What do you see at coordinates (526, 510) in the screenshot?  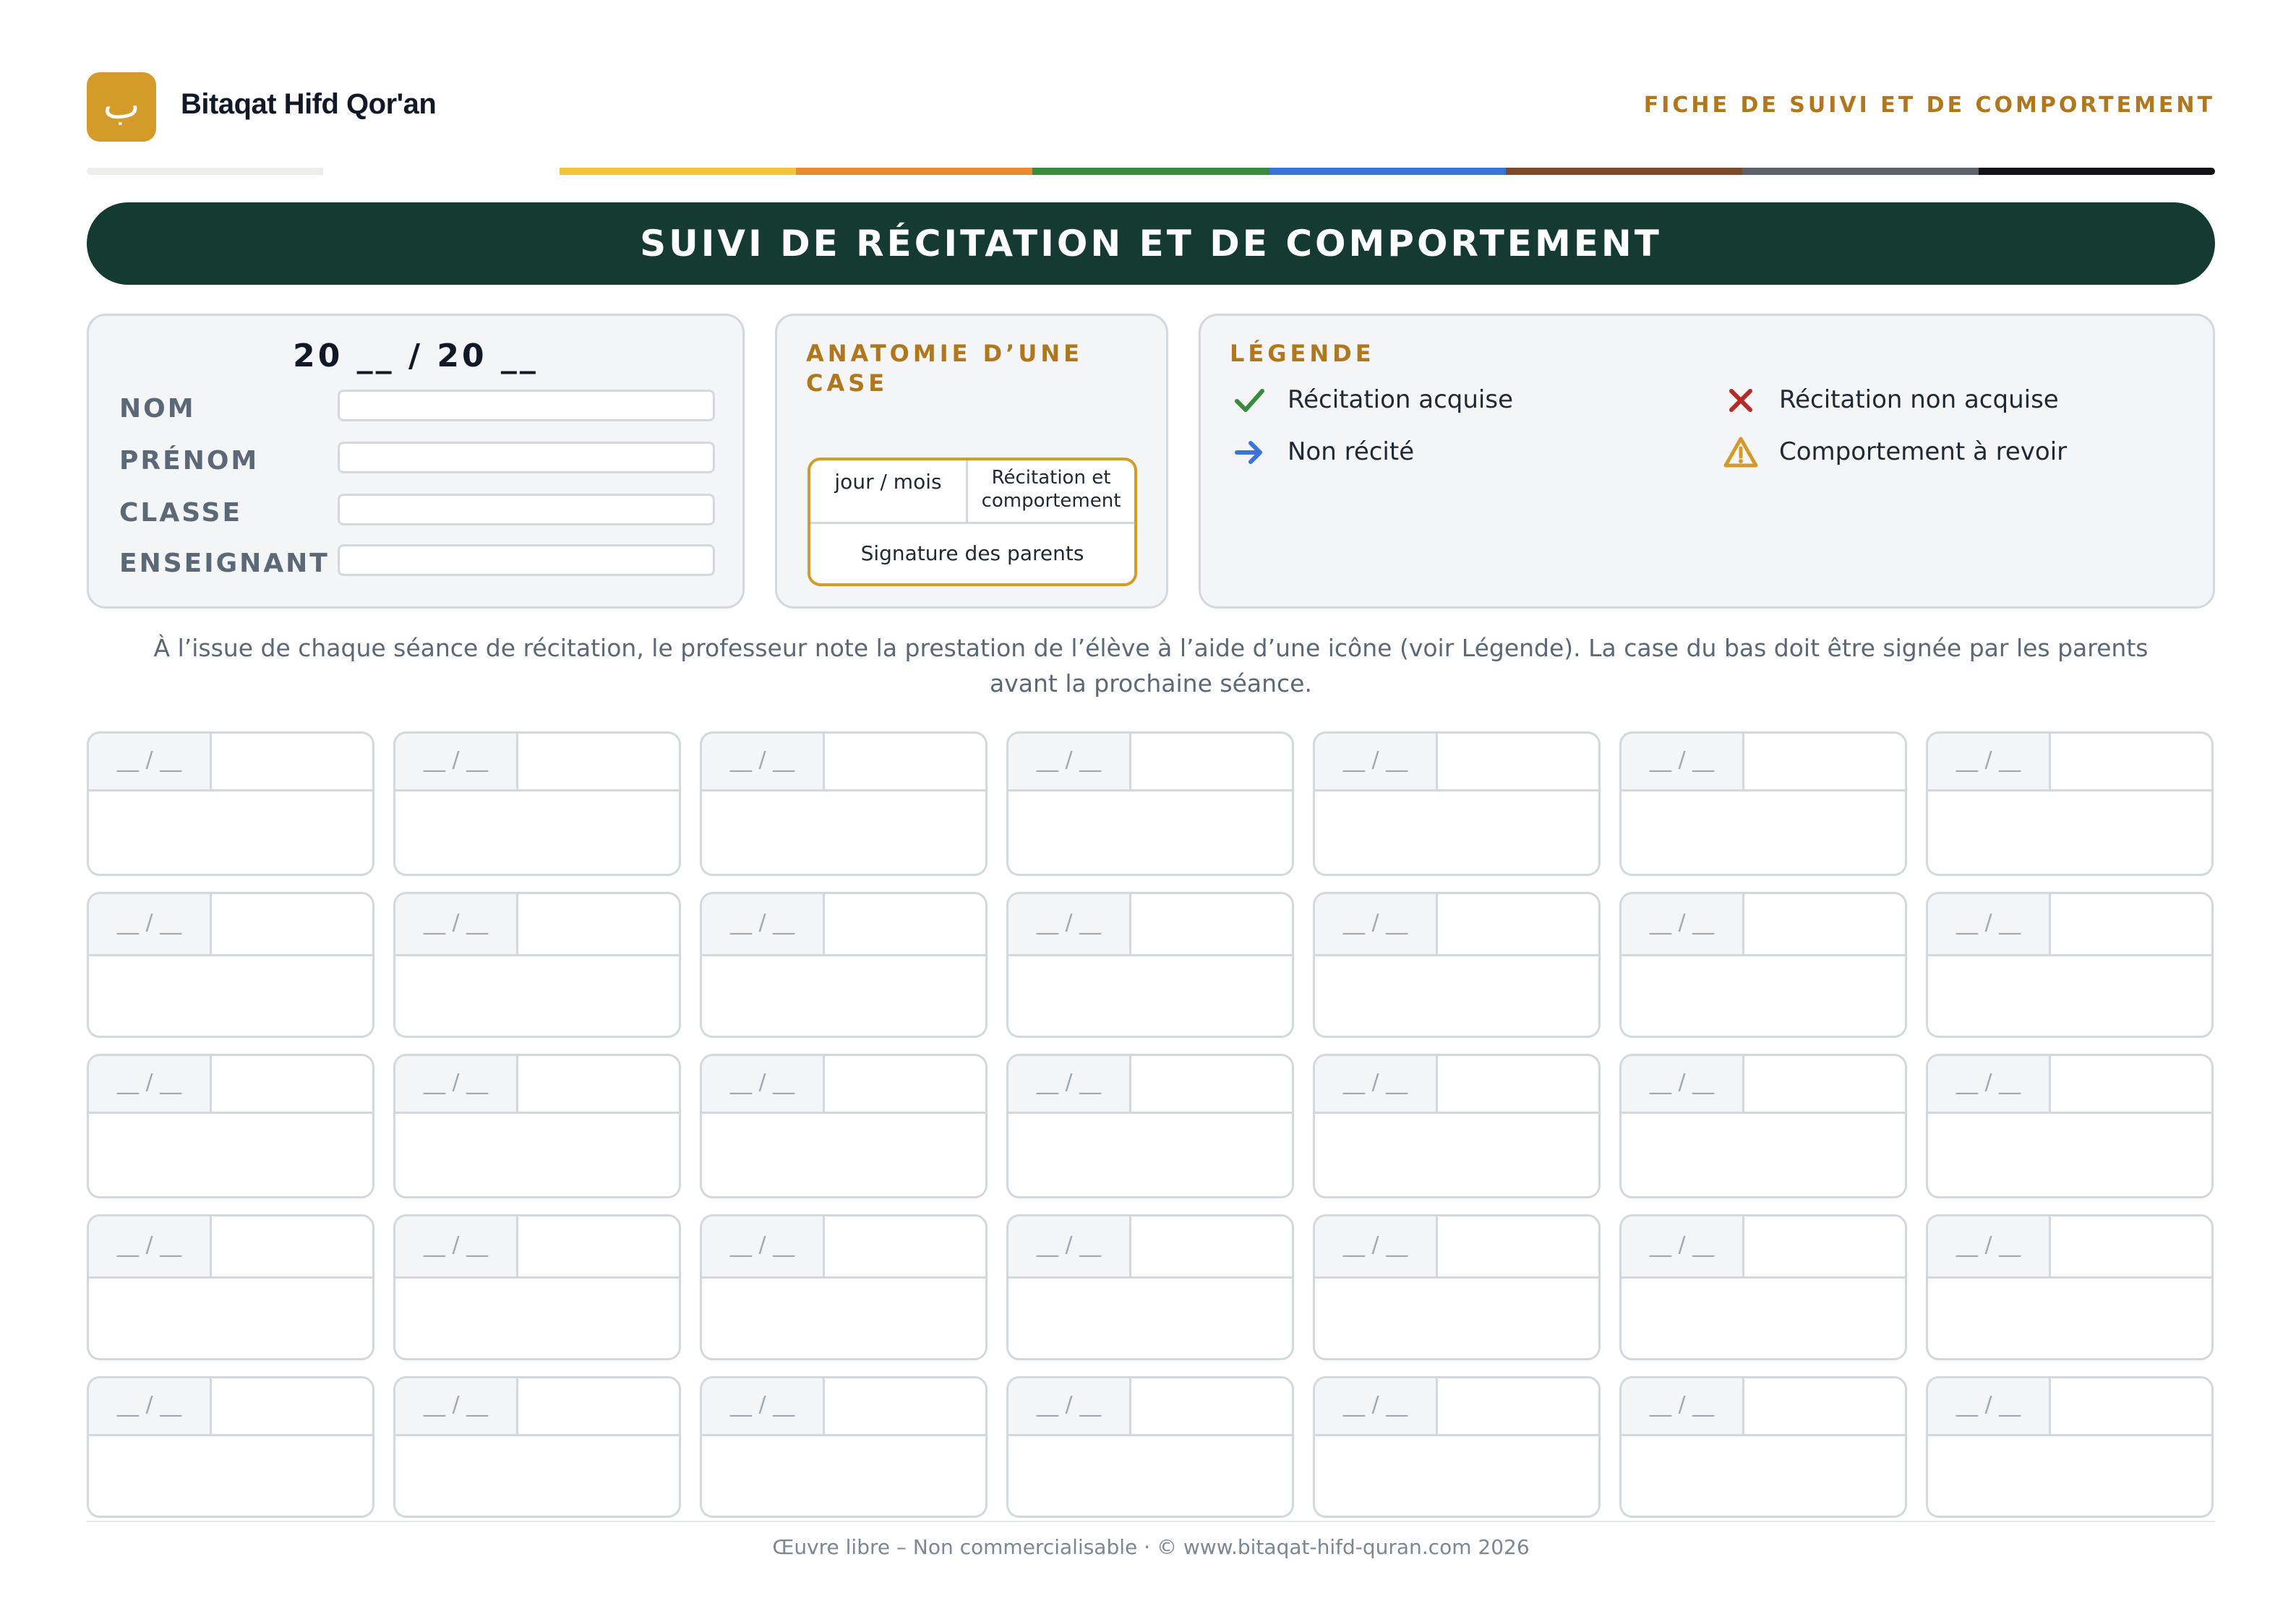 I see `classe-field` at bounding box center [526, 510].